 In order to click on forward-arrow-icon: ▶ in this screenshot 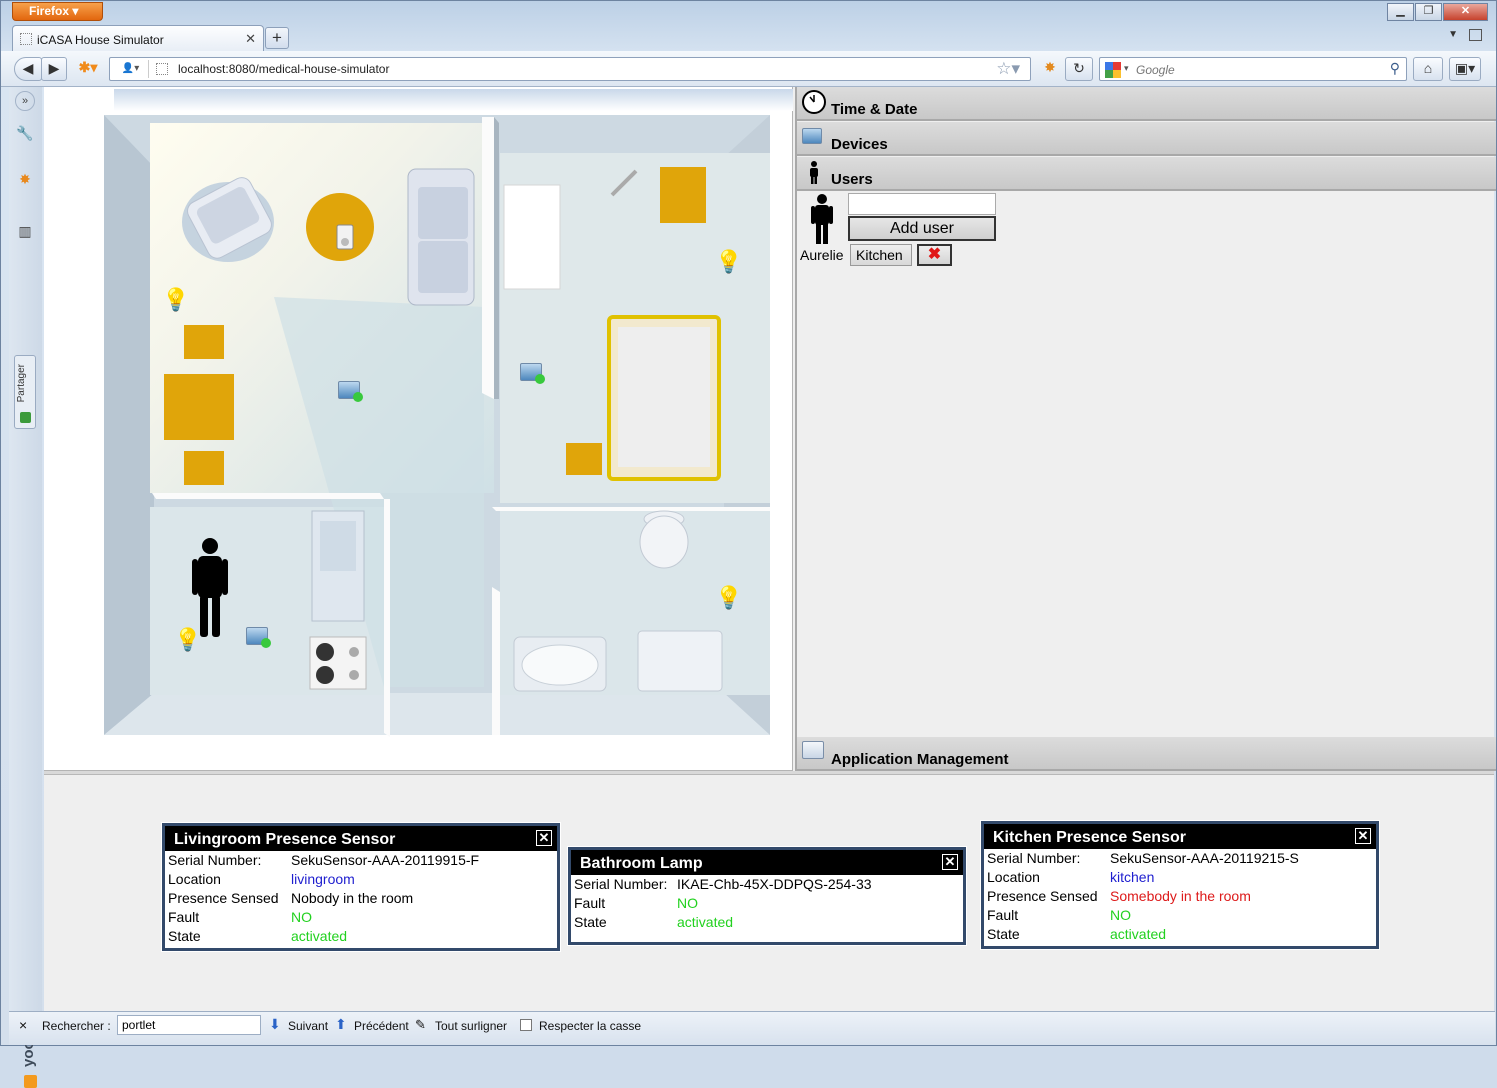, I will do `click(54, 69)`.